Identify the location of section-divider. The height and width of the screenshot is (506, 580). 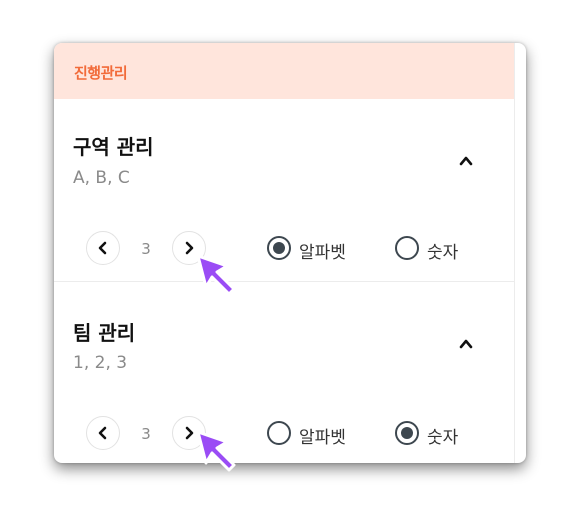
(284, 281).